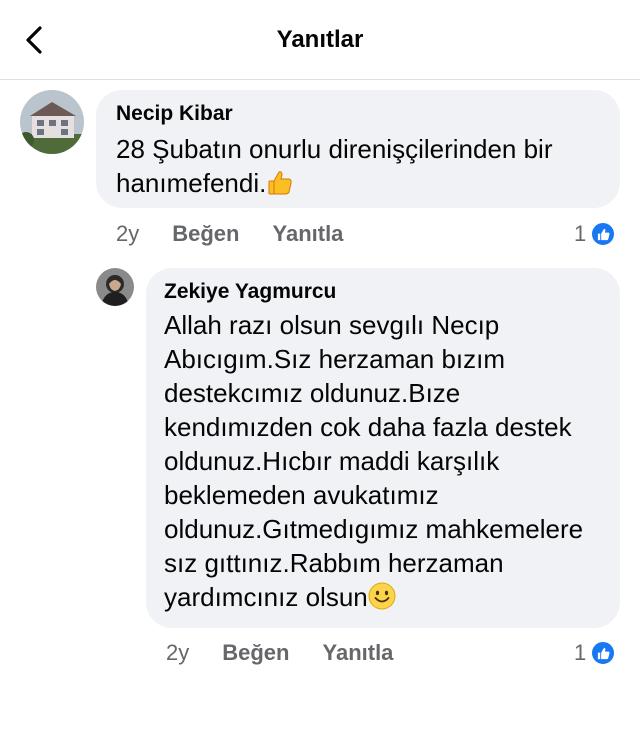  I want to click on reply-button: Yanıtla, so click(308, 234).